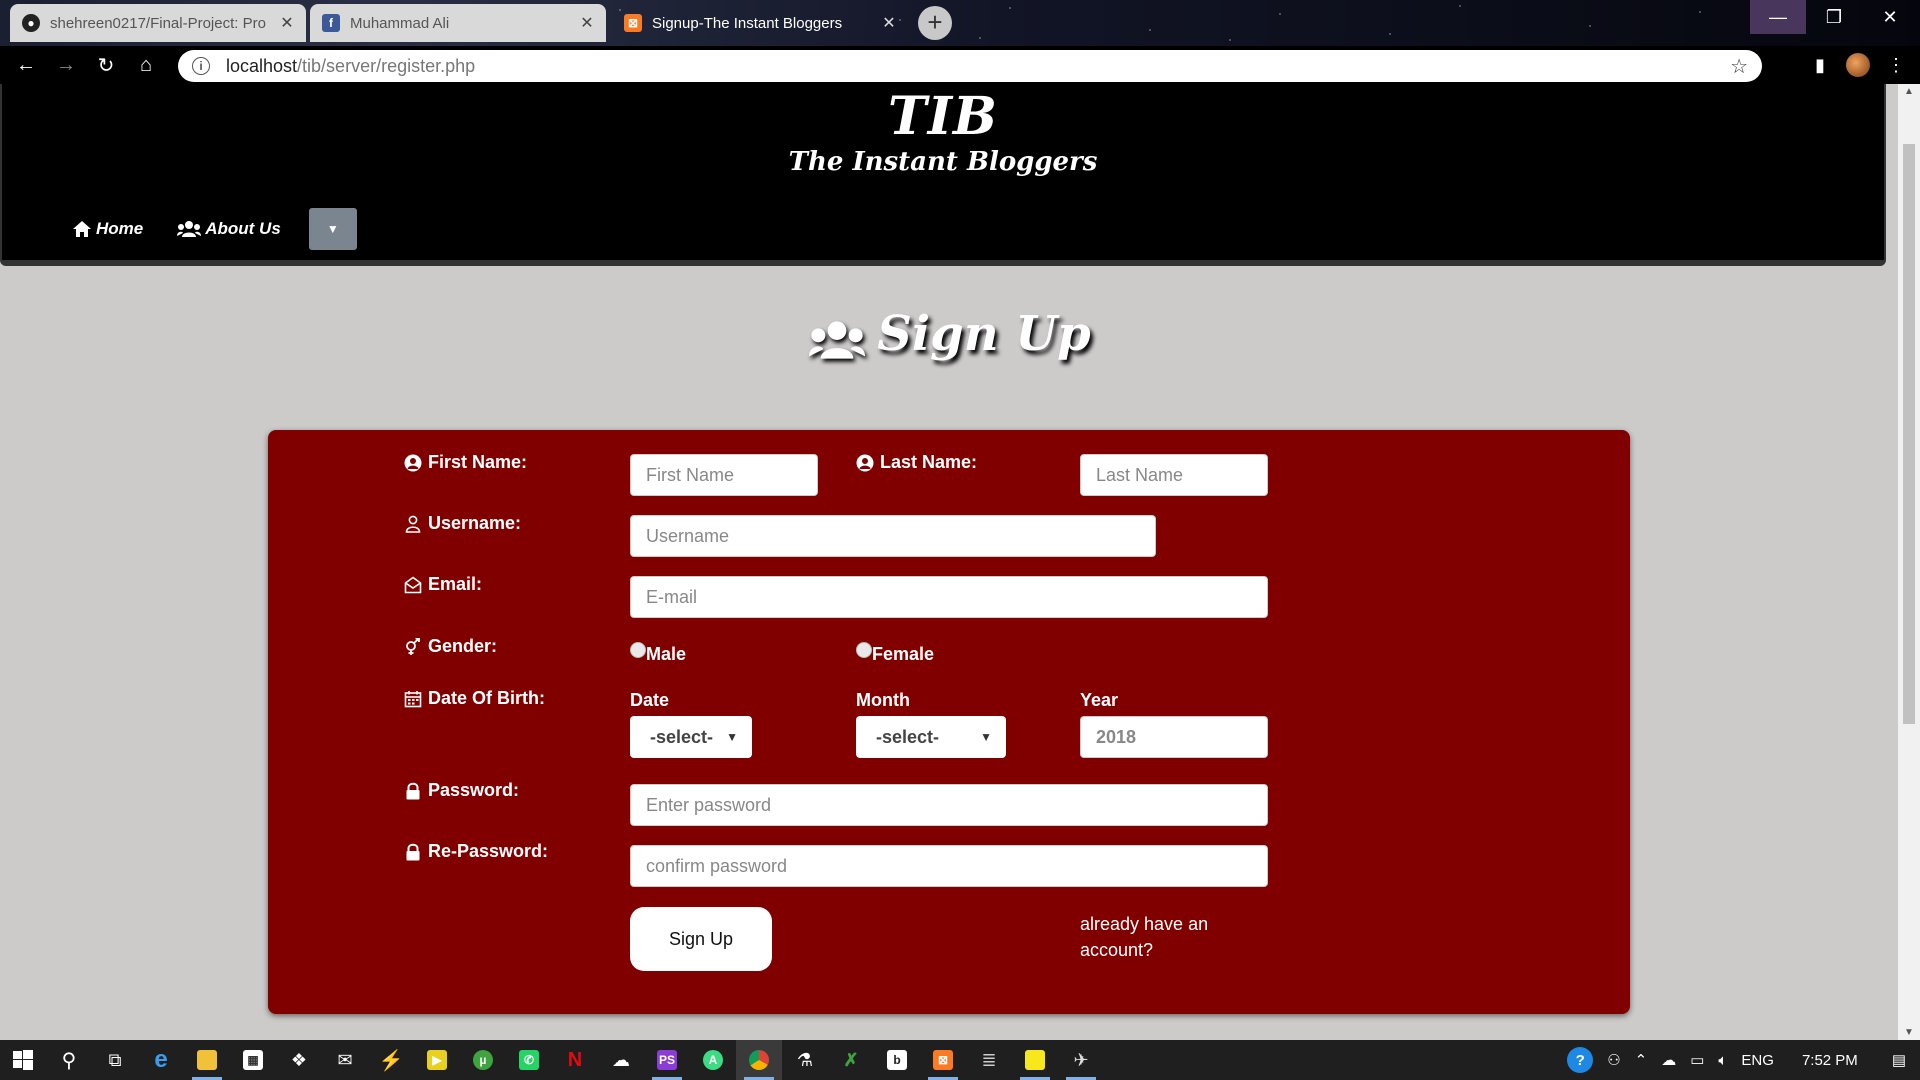  What do you see at coordinates (23, 1060) in the screenshot?
I see `windows-start-icon` at bounding box center [23, 1060].